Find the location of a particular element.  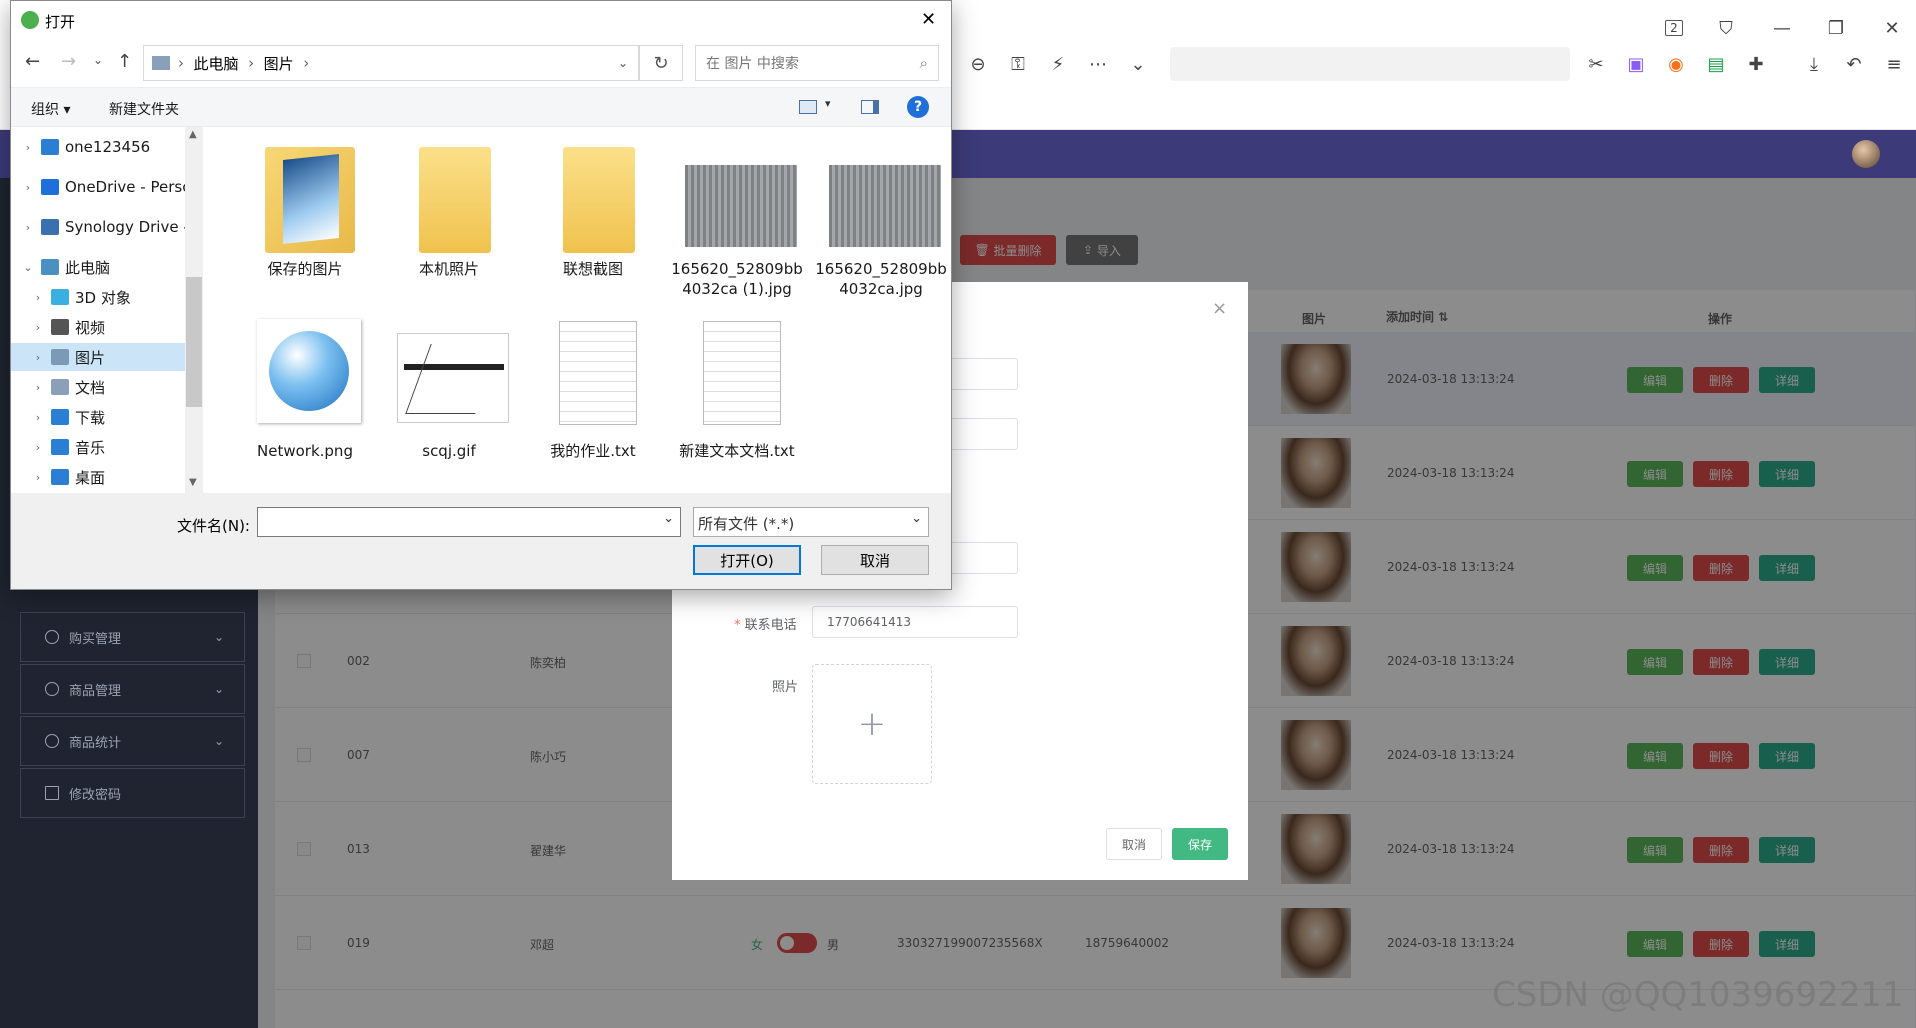

file-item: 保存的图片 is located at coordinates (305, 227).